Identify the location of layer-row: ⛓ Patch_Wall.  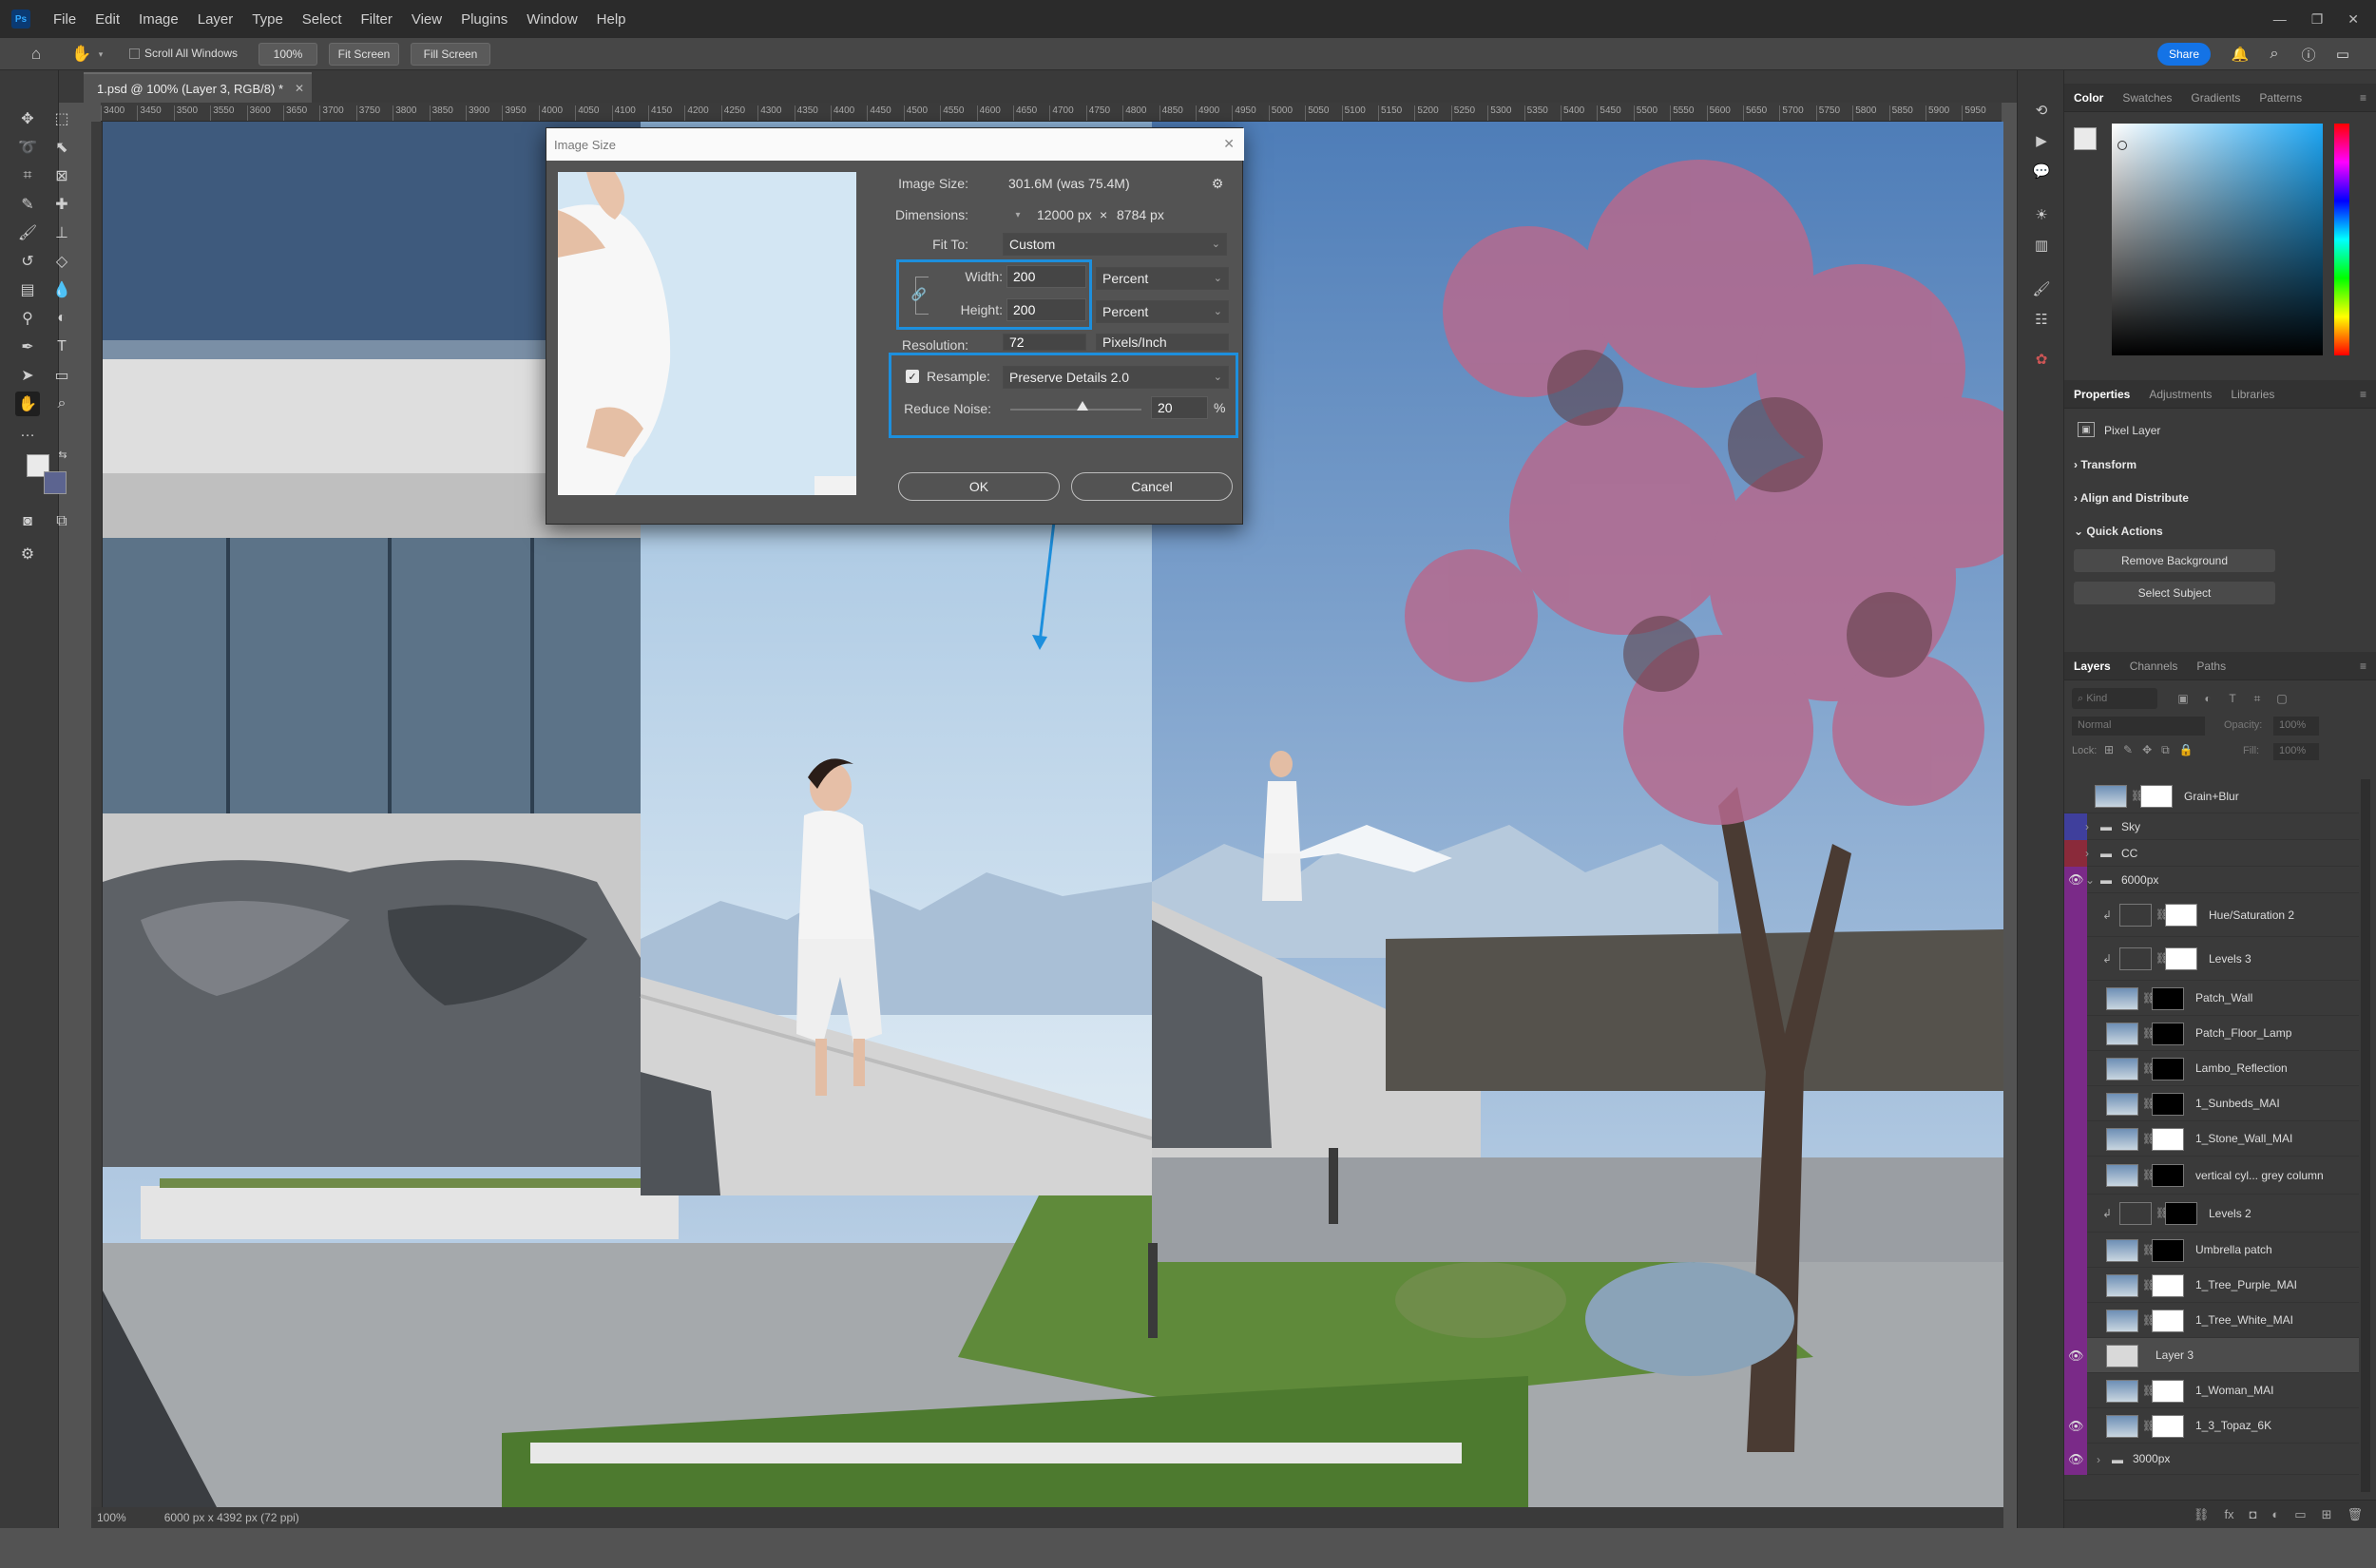
(2211, 998).